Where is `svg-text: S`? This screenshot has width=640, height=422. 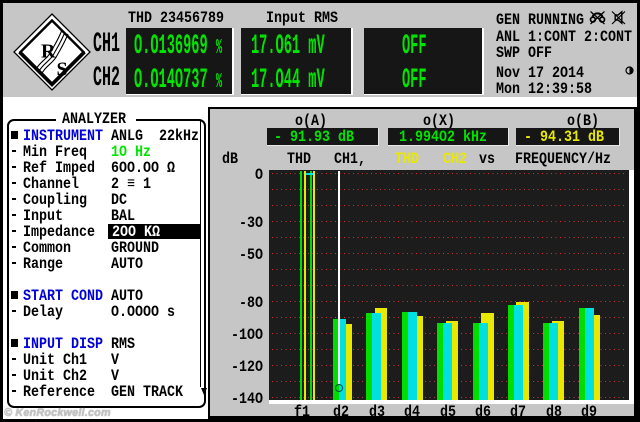 svg-text: S is located at coordinates (62, 70).